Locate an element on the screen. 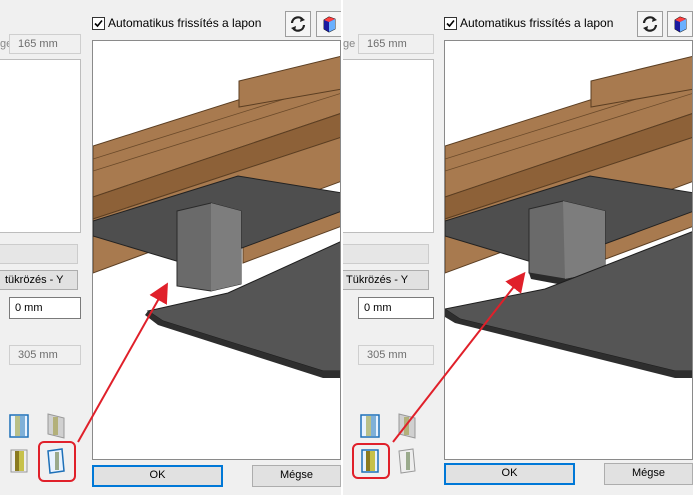 The height and width of the screenshot is (495, 693). placement-left-icon is located at coordinates (19, 461).